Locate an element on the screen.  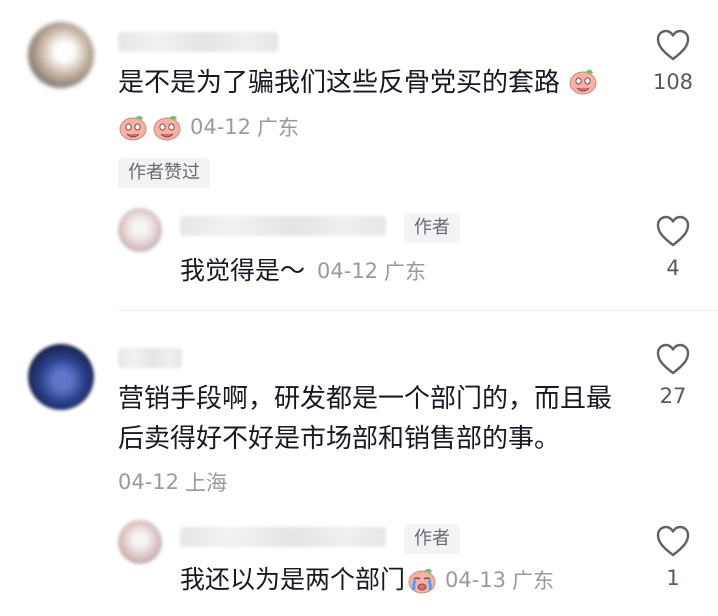
comment-meta-row: 04-12 广东 is located at coordinates (208, 127).